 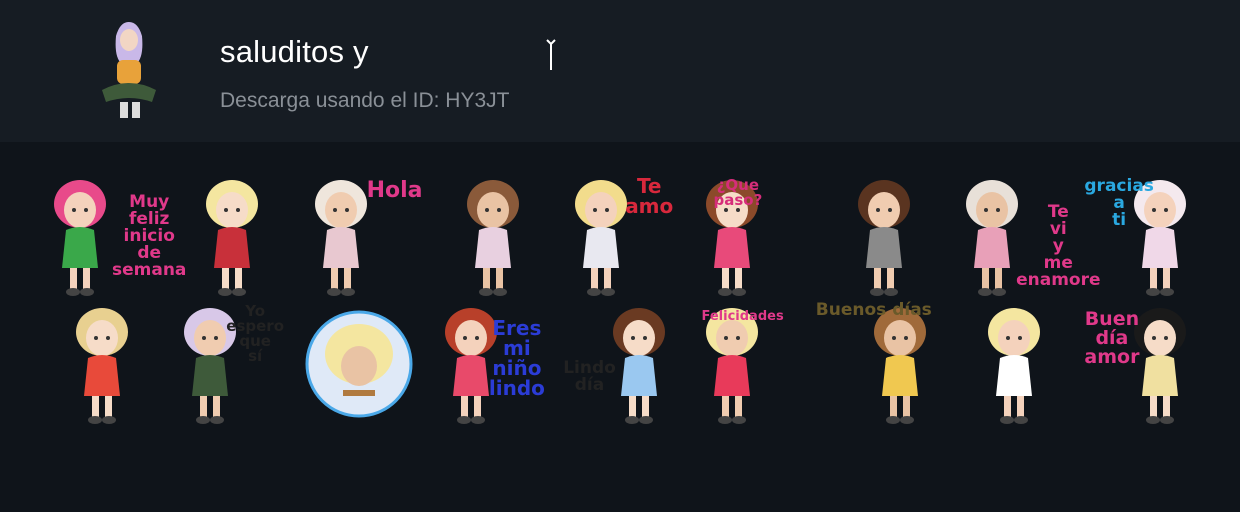 What do you see at coordinates (738, 200) in the screenshot?
I see `sticker-caption-line: paso?` at bounding box center [738, 200].